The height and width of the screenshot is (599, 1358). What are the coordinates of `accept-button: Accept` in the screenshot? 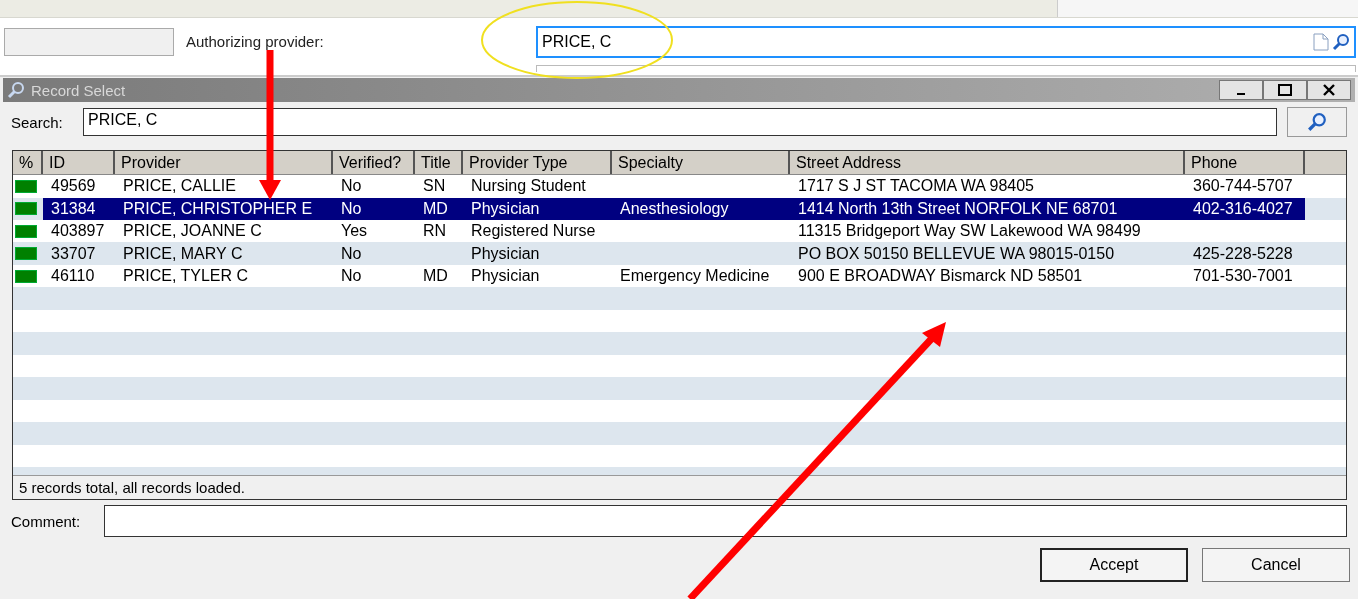 It's located at (1114, 565).